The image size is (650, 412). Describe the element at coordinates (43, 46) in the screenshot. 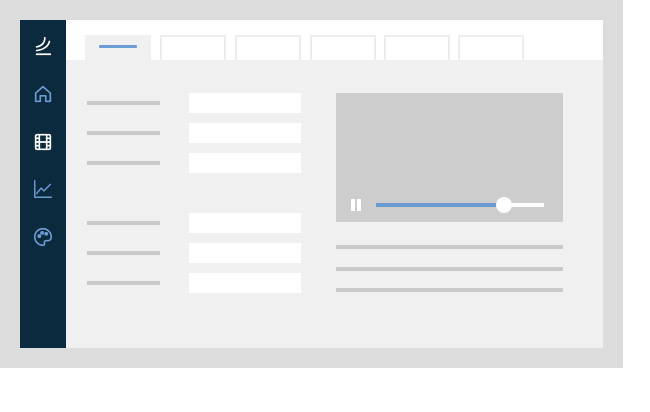

I see `brand-logo-icon` at that location.